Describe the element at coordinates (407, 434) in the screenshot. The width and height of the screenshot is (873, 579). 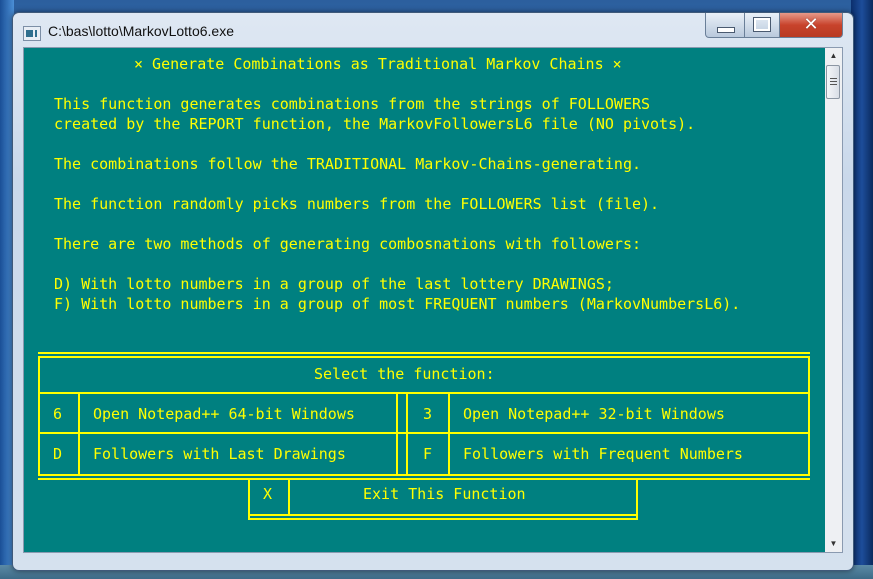
I see `menu-divider-center-b` at that location.